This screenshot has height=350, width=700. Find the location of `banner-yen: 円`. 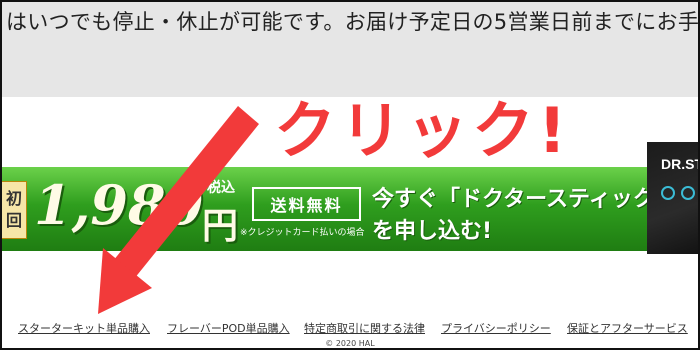

banner-yen: 円 is located at coordinates (220, 226).